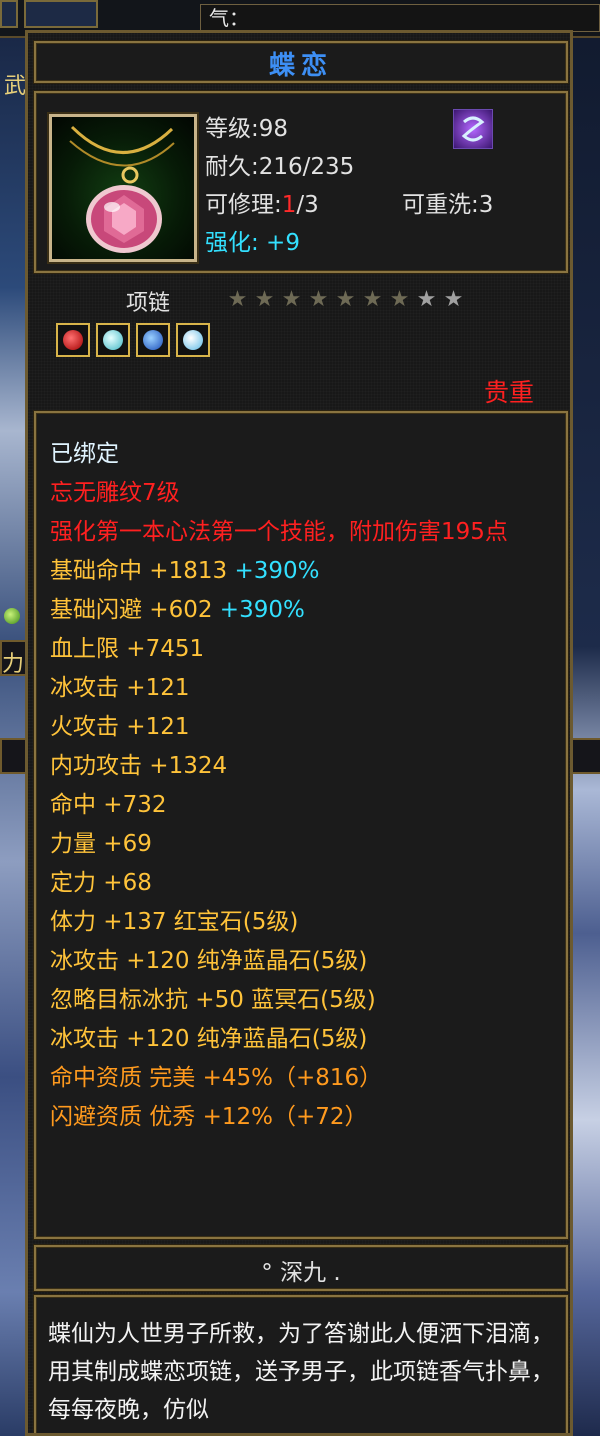 This screenshot has width=600, height=1436. Describe the element at coordinates (15, 86) in the screenshot. I see `side-panel-label: 武` at that location.